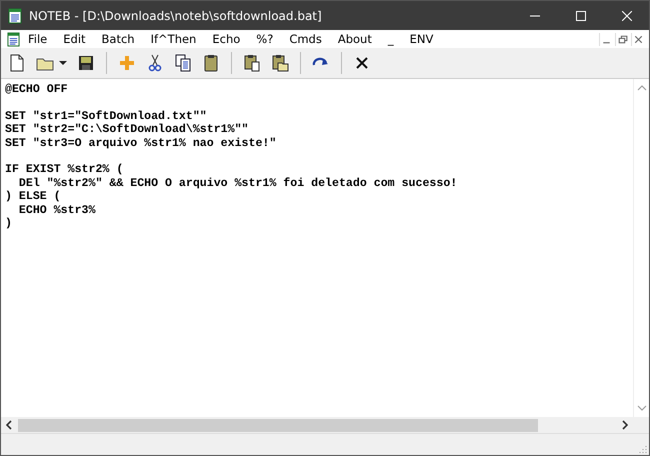 The height and width of the screenshot is (456, 650). Describe the element at coordinates (305, 39) in the screenshot. I see `menu-item: Cmds` at that location.